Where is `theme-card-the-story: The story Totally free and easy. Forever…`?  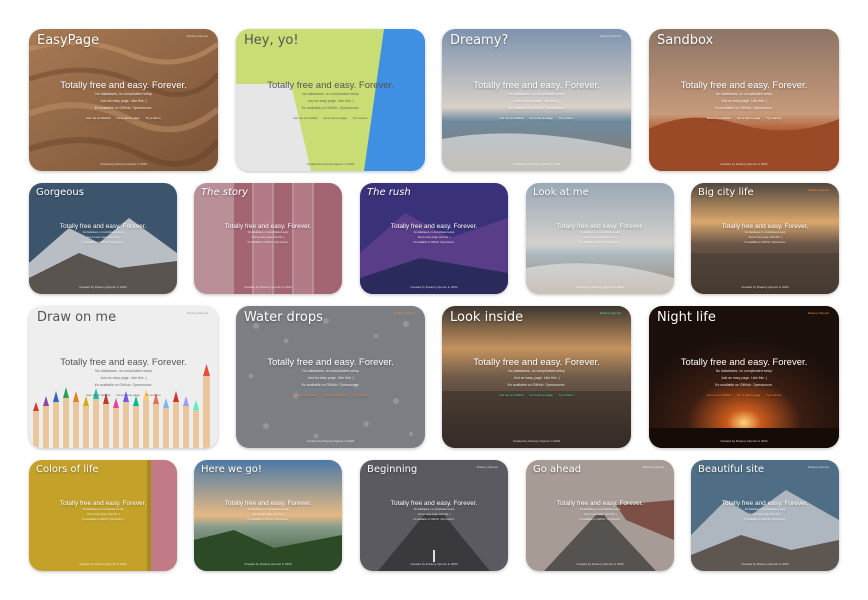
theme-card-the-story: The story Totally free and easy. Forever… is located at coordinates (268, 238).